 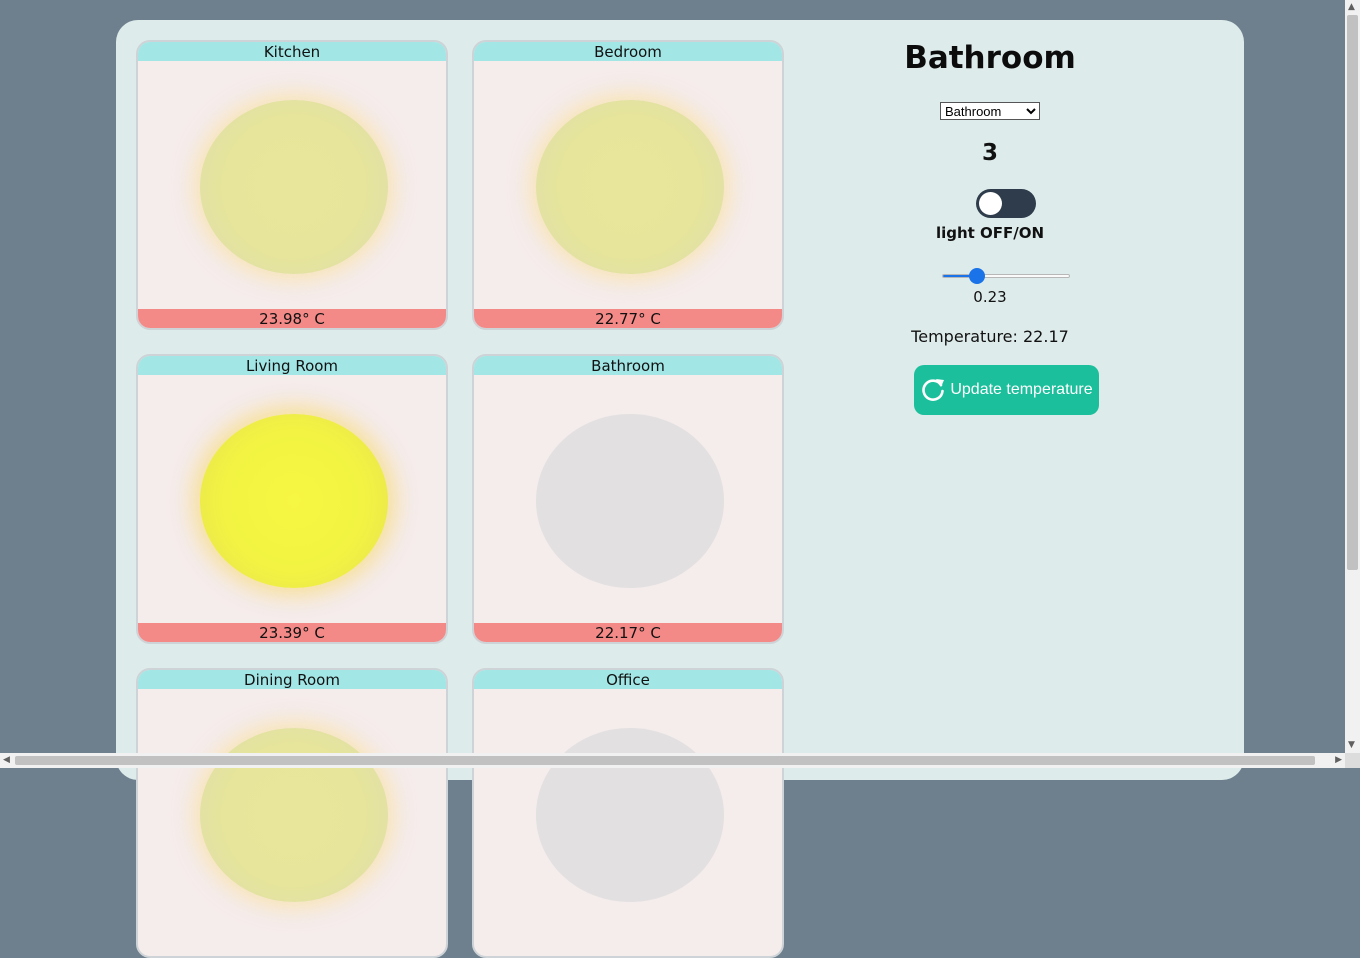 What do you see at coordinates (6, 760) in the screenshot?
I see `scroll-left-icon: ◀` at bounding box center [6, 760].